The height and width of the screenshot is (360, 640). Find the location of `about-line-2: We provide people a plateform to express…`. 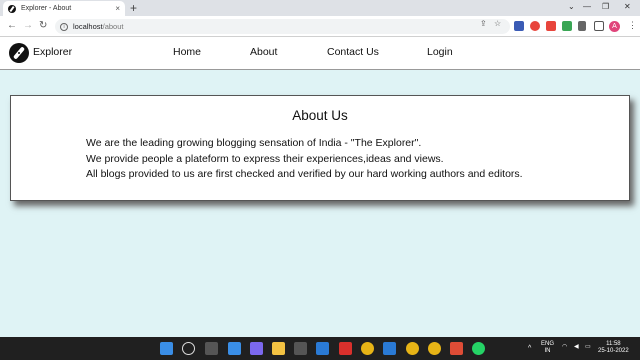

about-line-2: We provide people a plateform to express… is located at coordinates (265, 159).